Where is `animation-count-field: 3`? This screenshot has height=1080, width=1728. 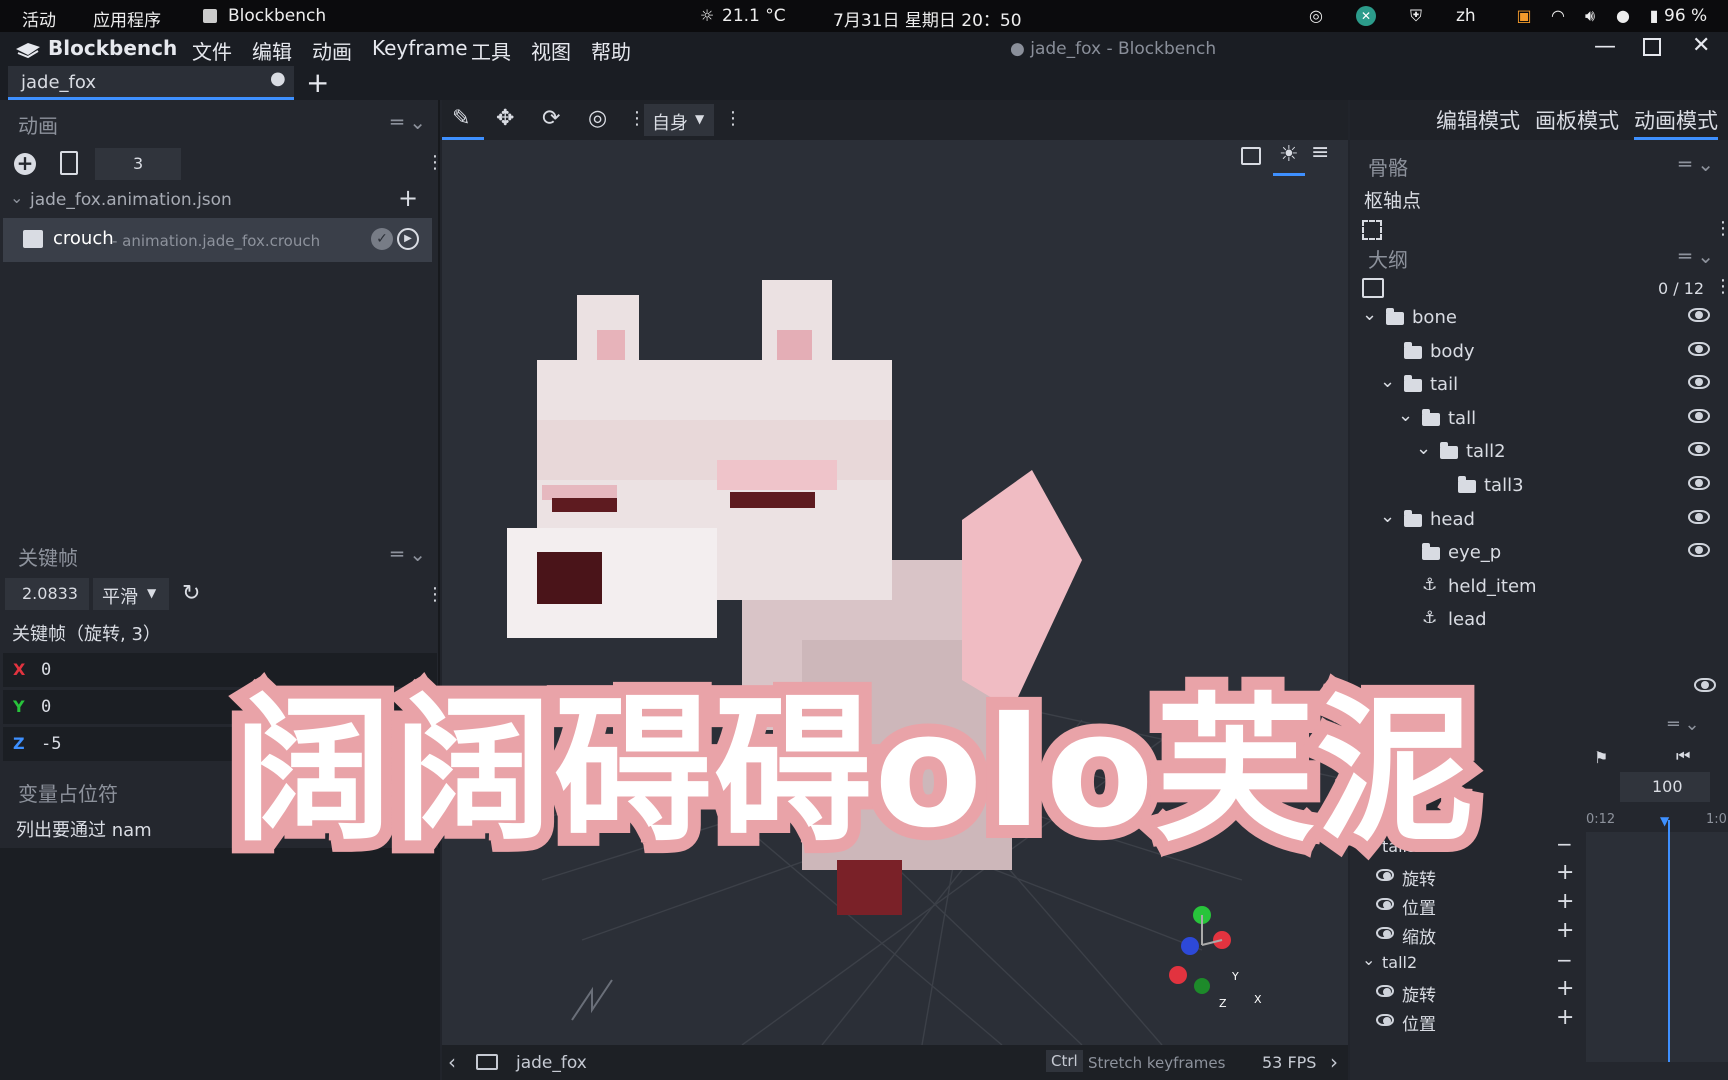
animation-count-field: 3 is located at coordinates (138, 164).